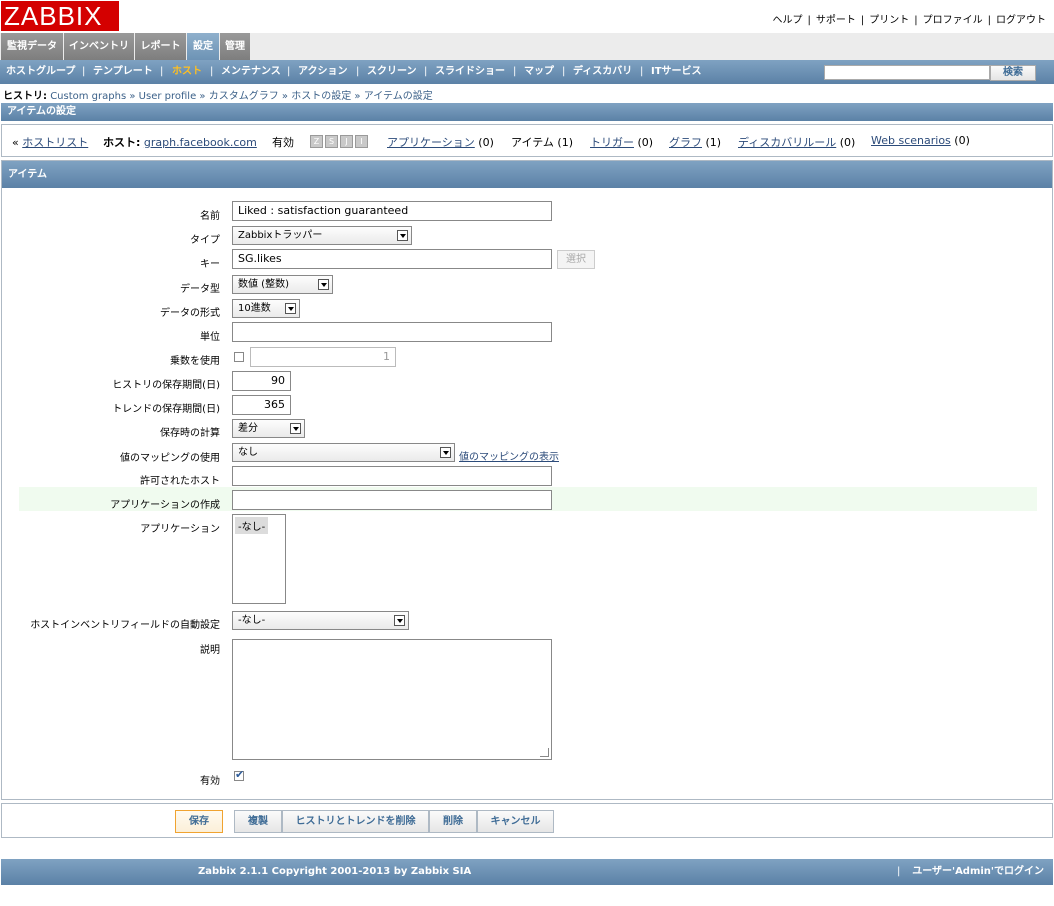 This screenshot has width=1054, height=906. I want to click on host-label-group: ホスト: graph.facebook.com, so click(180, 142).